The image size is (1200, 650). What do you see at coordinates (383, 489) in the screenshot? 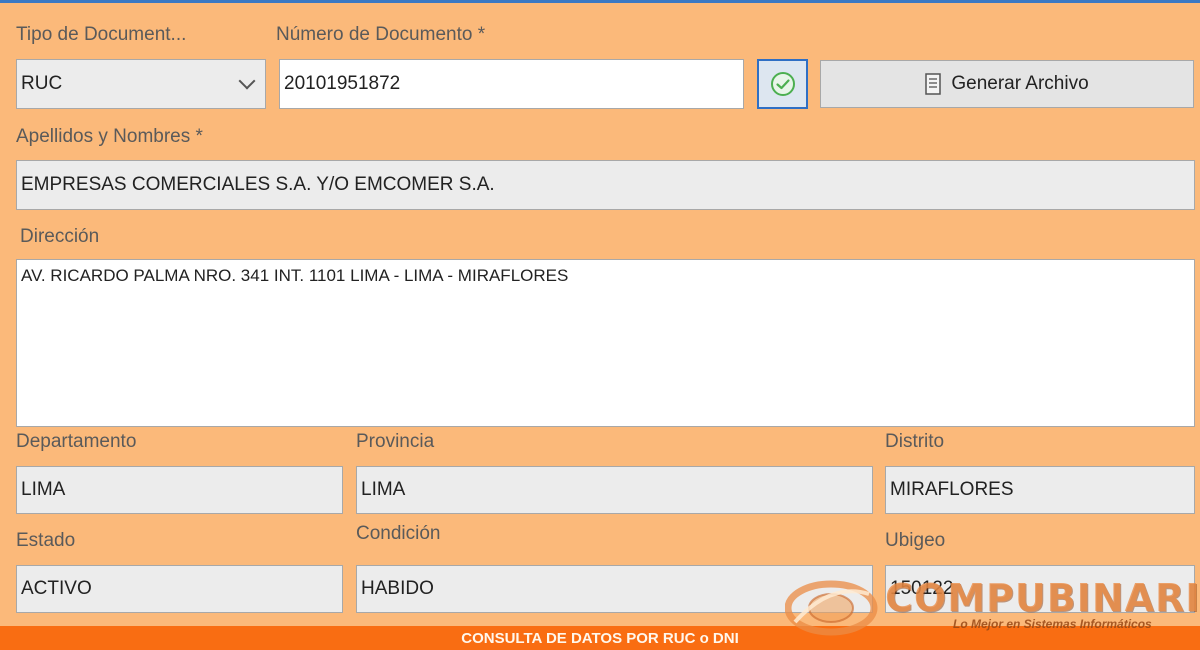
I see `provincia-value: LIMA` at bounding box center [383, 489].